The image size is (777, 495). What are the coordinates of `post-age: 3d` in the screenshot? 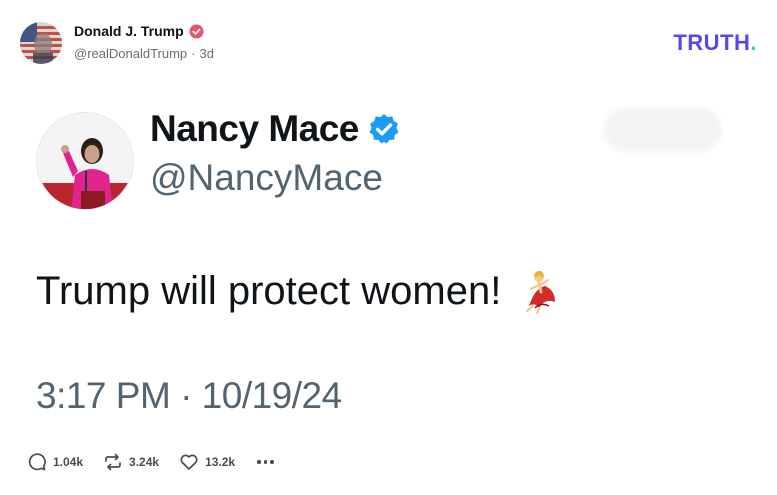 It's located at (207, 53).